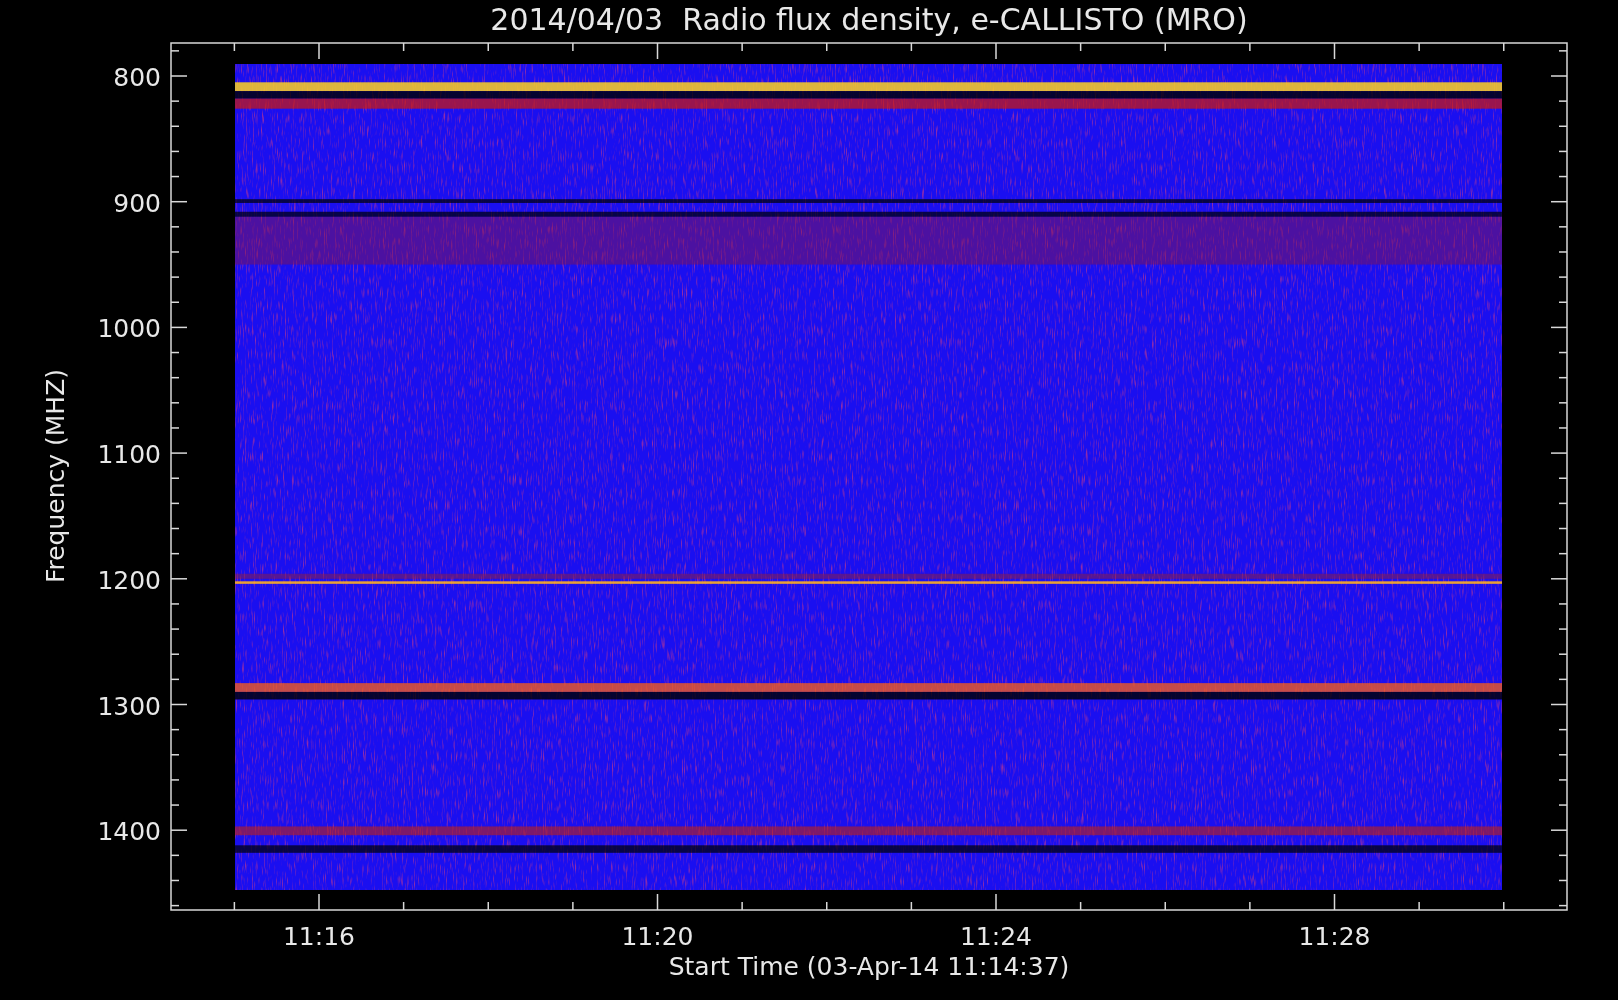 The height and width of the screenshot is (1000, 1618). Describe the element at coordinates (129, 580) in the screenshot. I see `tick-label: 1200` at that location.